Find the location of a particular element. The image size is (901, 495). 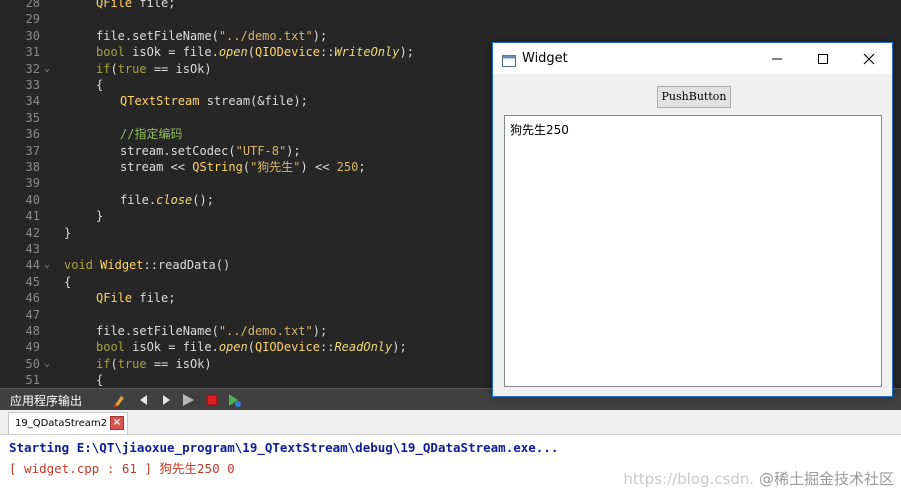

code-token: 250 is located at coordinates (347, 167).